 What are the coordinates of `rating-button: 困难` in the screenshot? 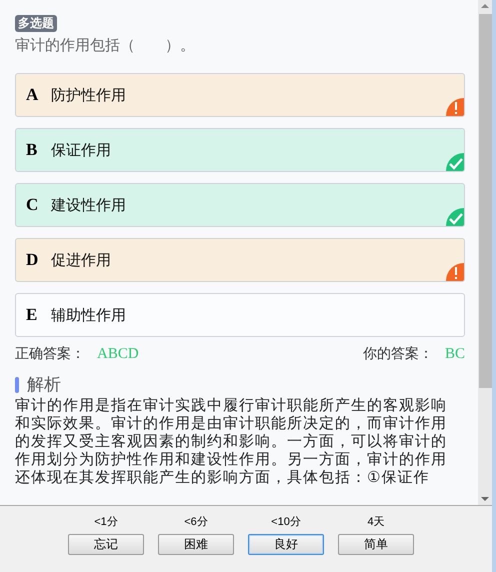 It's located at (196, 544).